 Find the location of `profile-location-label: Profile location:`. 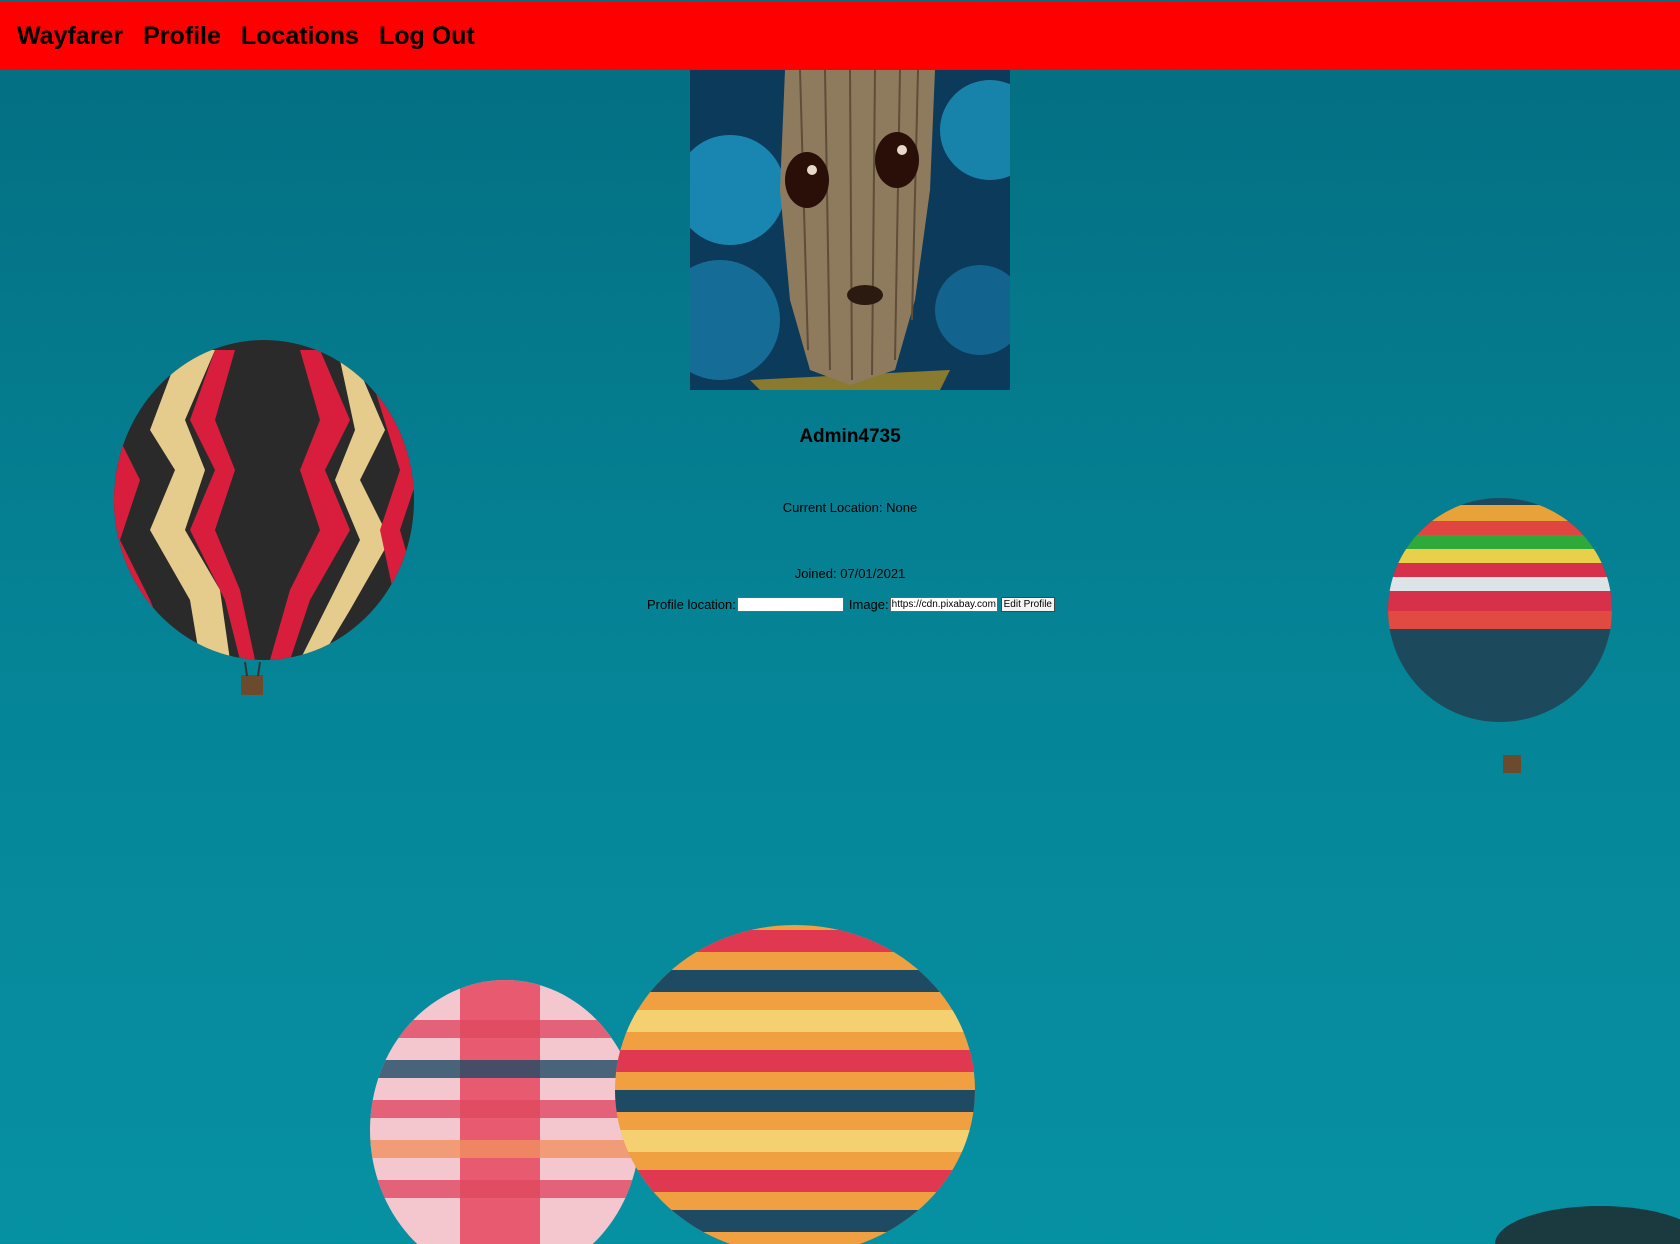

profile-location-label: Profile location: is located at coordinates (691, 604).